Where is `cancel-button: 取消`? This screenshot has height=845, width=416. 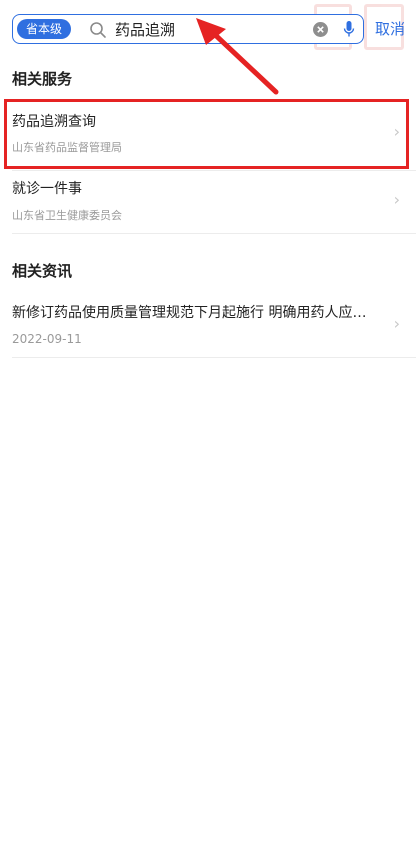 cancel-button: 取消 is located at coordinates (390, 29).